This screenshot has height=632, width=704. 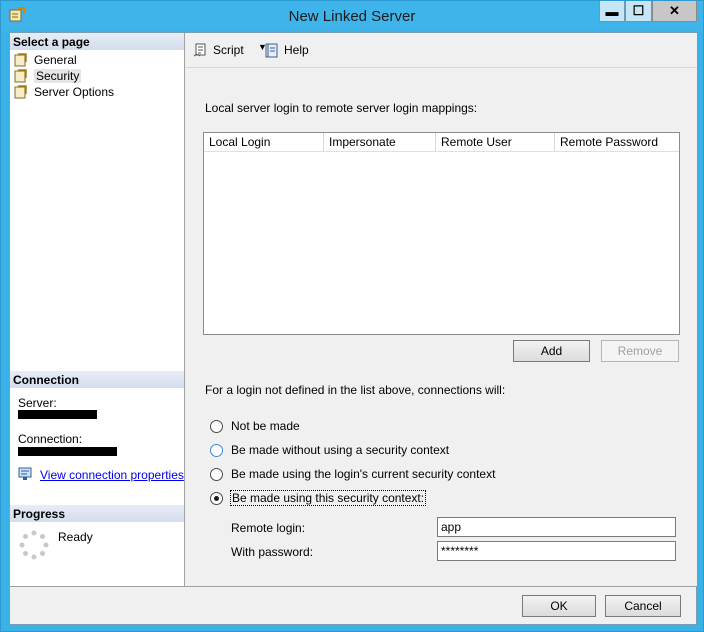 I want to click on radio-without-security-context: Be made without using a security context, so click(x=329, y=450).